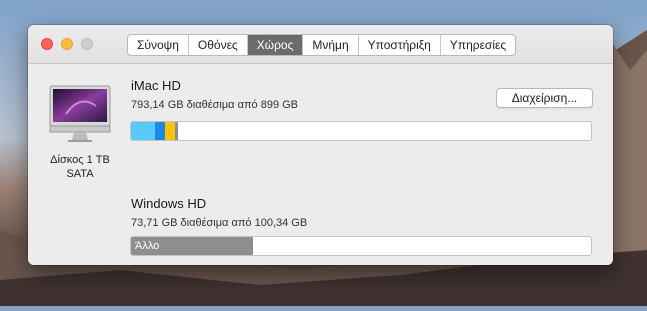  I want to click on storage-bar-windows-hd: Άλλο, so click(361, 246).